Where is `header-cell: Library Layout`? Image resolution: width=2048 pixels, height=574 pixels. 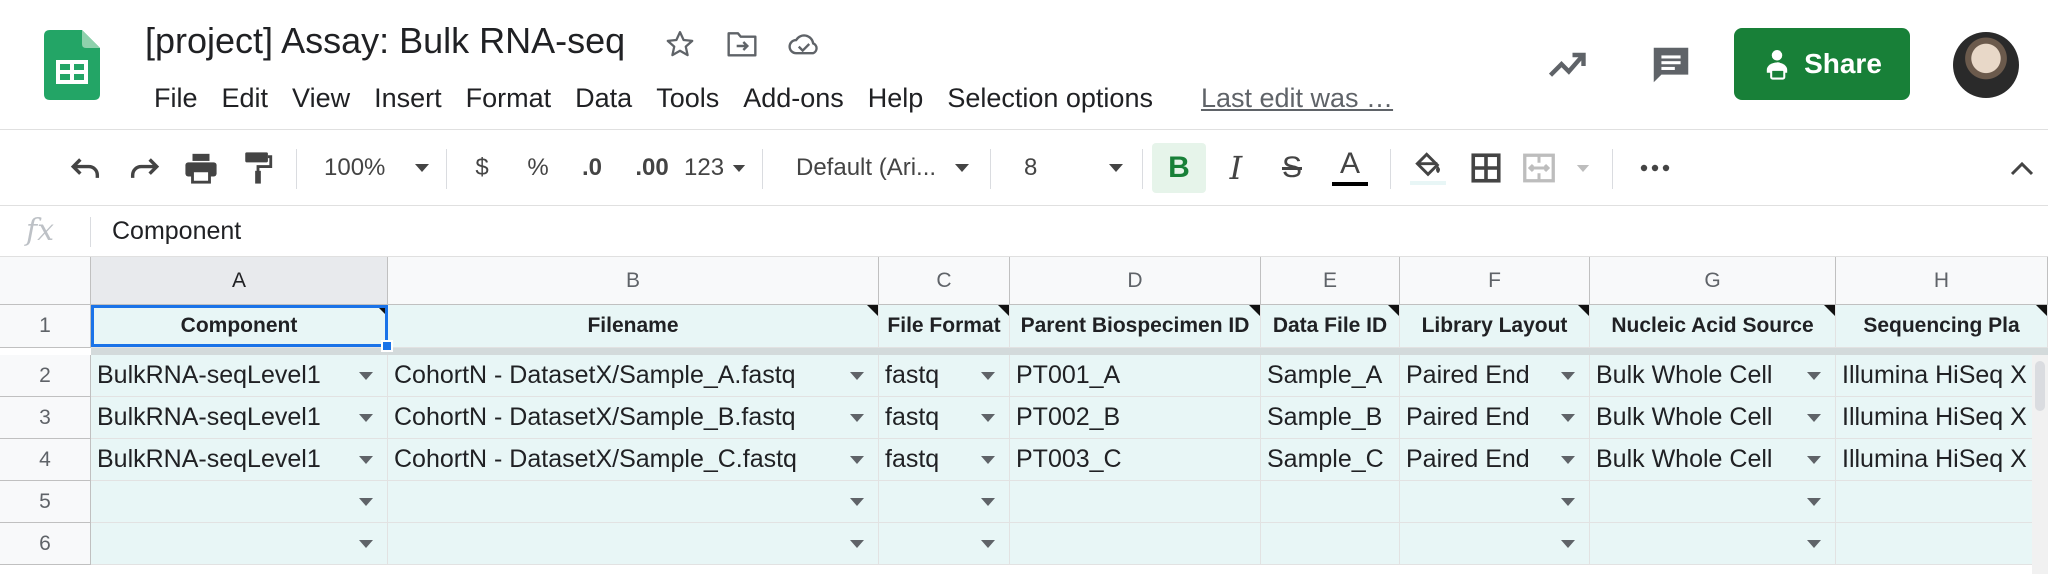 header-cell: Library Layout is located at coordinates (1495, 326).